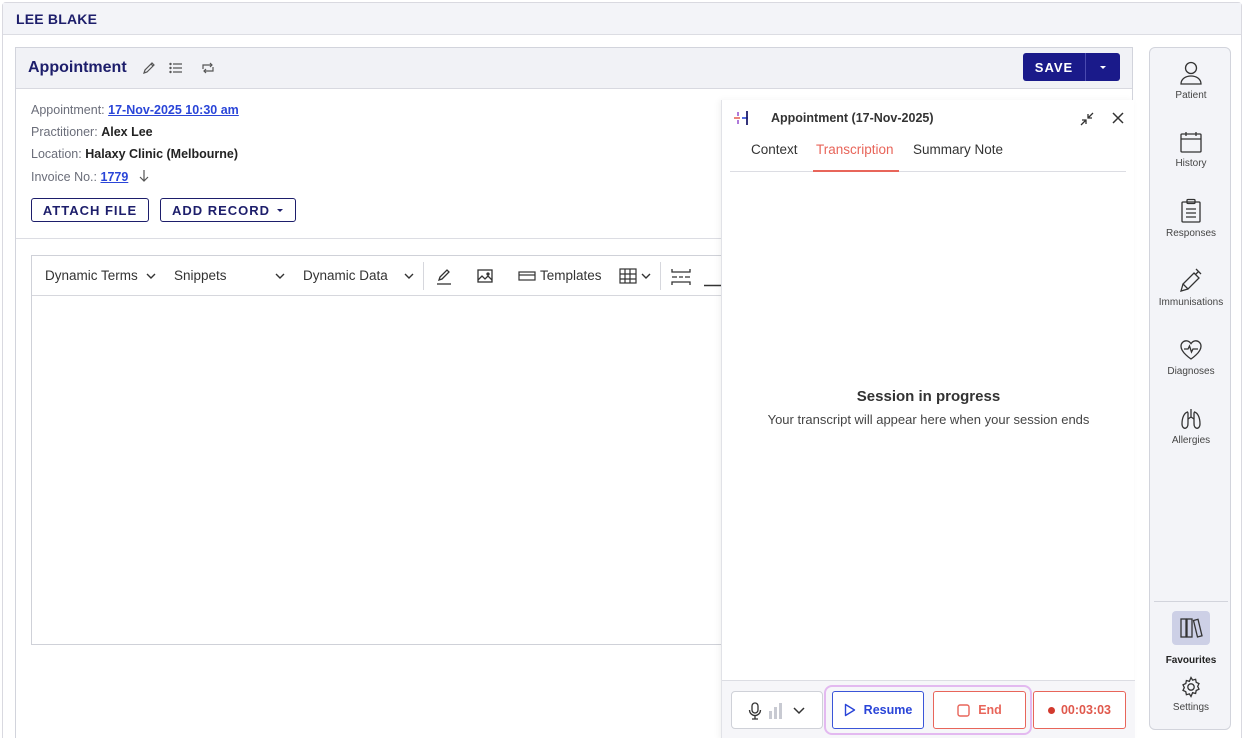  Describe the element at coordinates (958, 149) in the screenshot. I see `tab-summary-note: Summary Note` at that location.